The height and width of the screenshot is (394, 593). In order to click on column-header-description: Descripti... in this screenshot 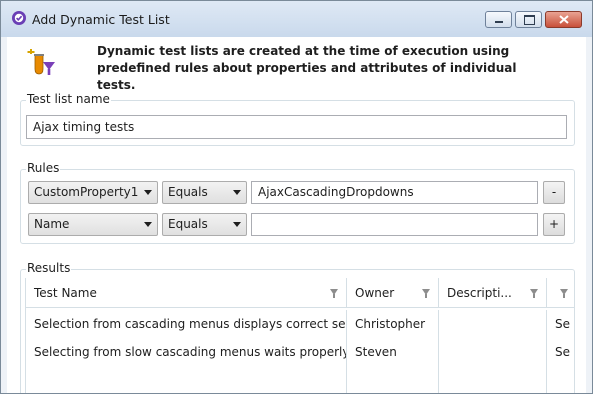, I will do `click(493, 293)`.